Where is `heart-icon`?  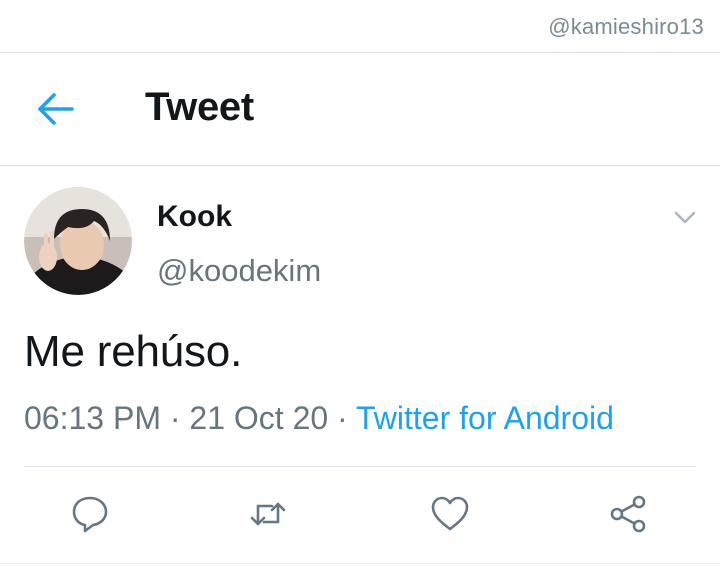 heart-icon is located at coordinates (450, 513).